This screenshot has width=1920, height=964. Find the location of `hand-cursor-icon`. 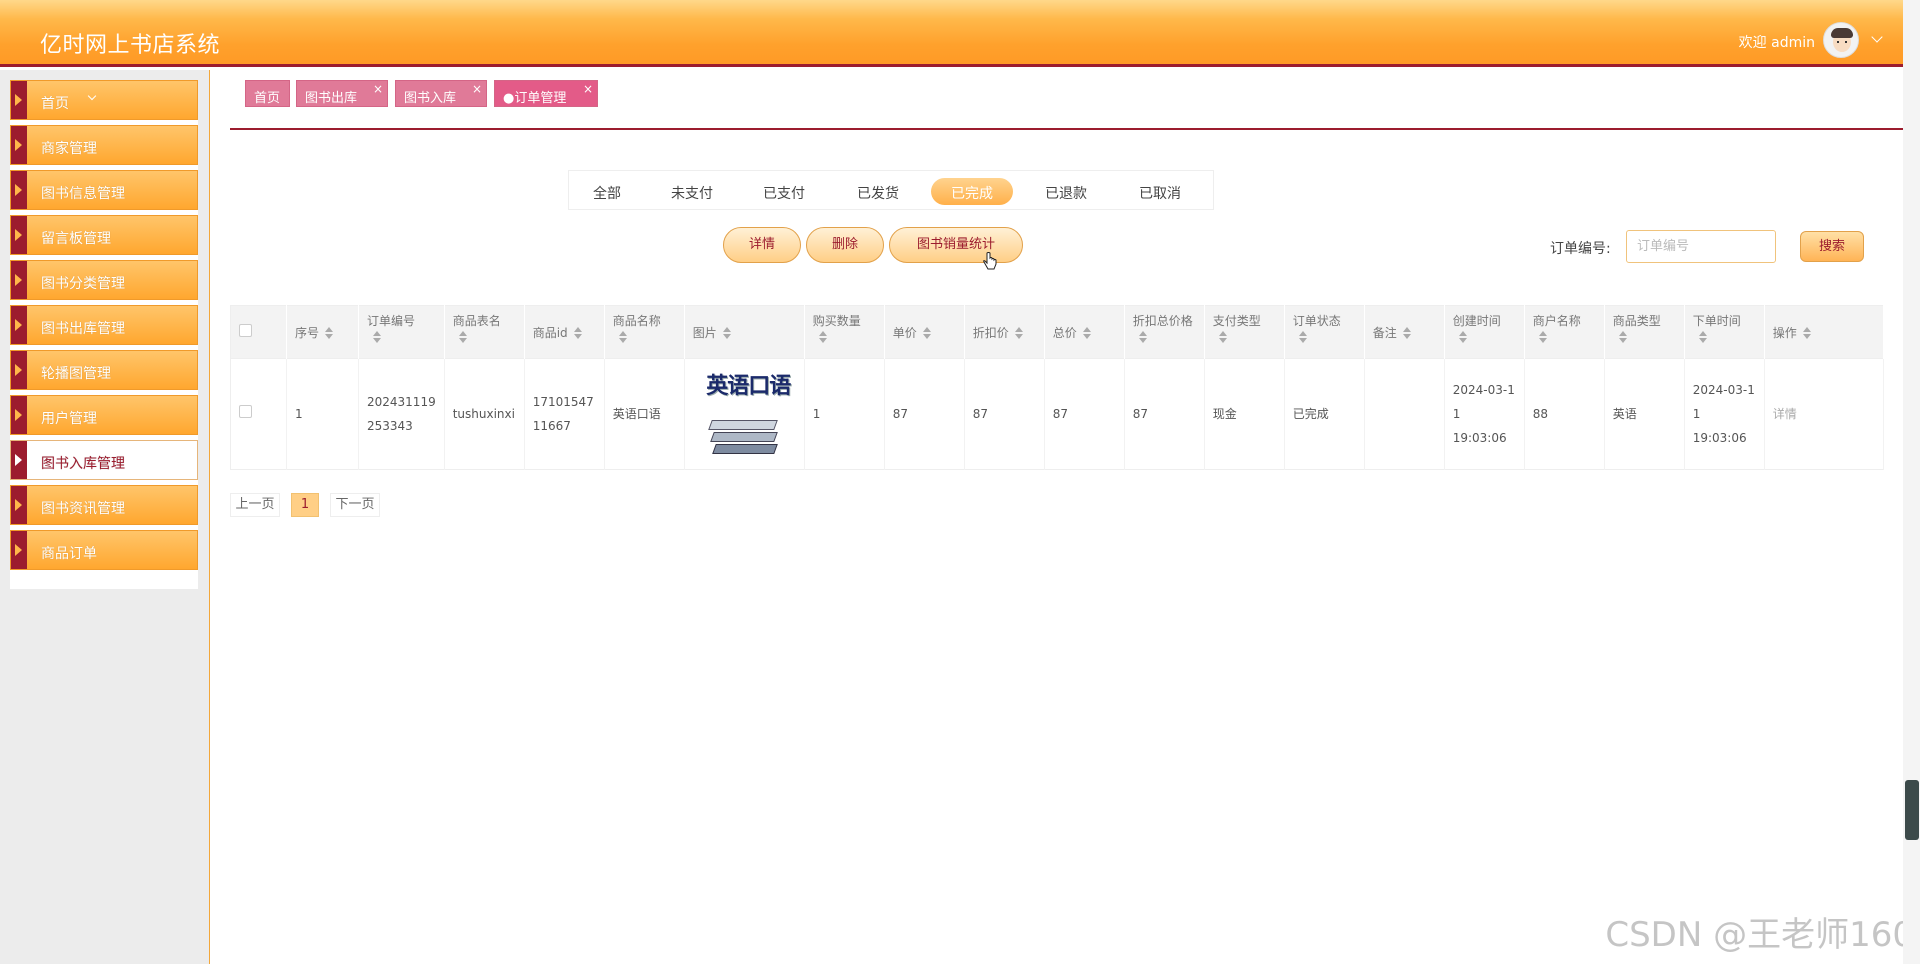

hand-cursor-icon is located at coordinates (990, 261).